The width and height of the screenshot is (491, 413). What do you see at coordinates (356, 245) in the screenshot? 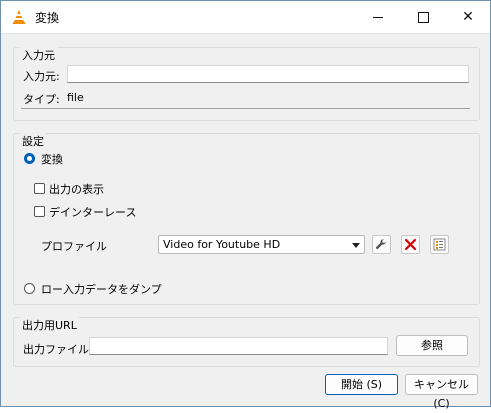
I see `chevron-down-icon` at bounding box center [356, 245].